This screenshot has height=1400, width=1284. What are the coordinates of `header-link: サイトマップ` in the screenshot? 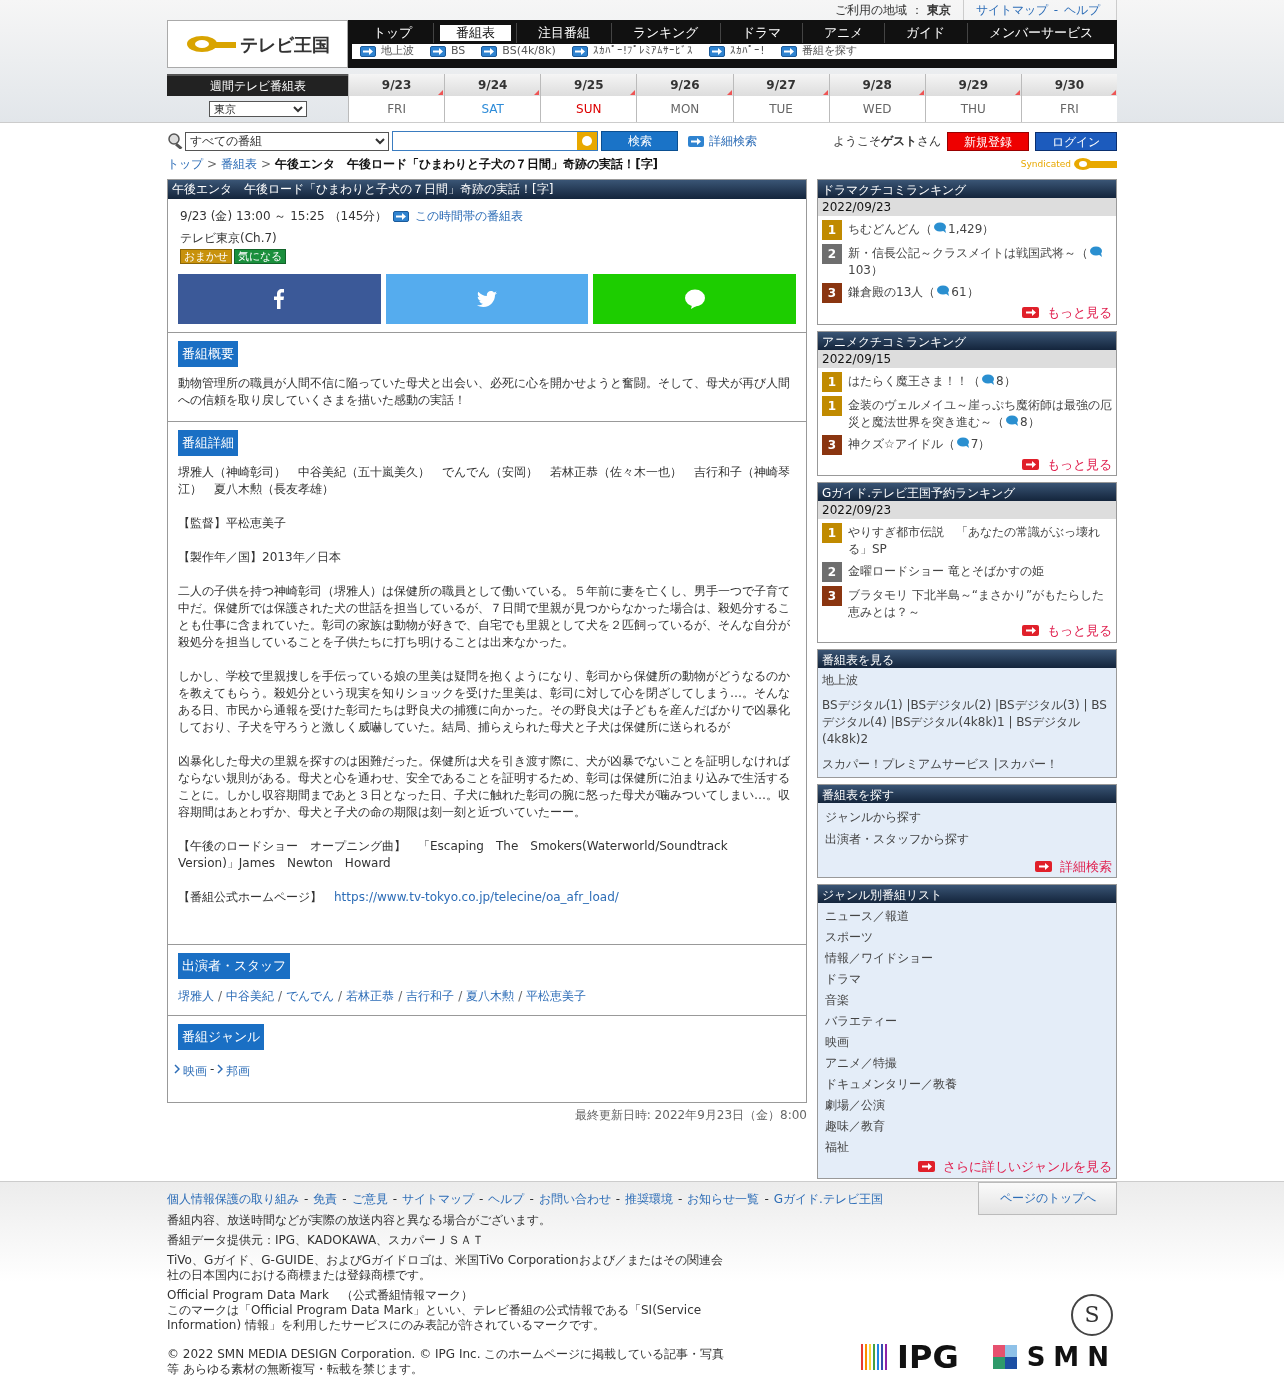 It's located at (1011, 10).